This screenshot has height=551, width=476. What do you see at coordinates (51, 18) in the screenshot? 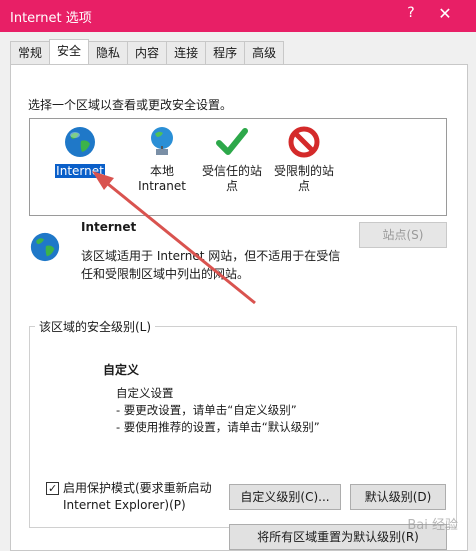
I see `window-title: Internet 选项` at bounding box center [51, 18].